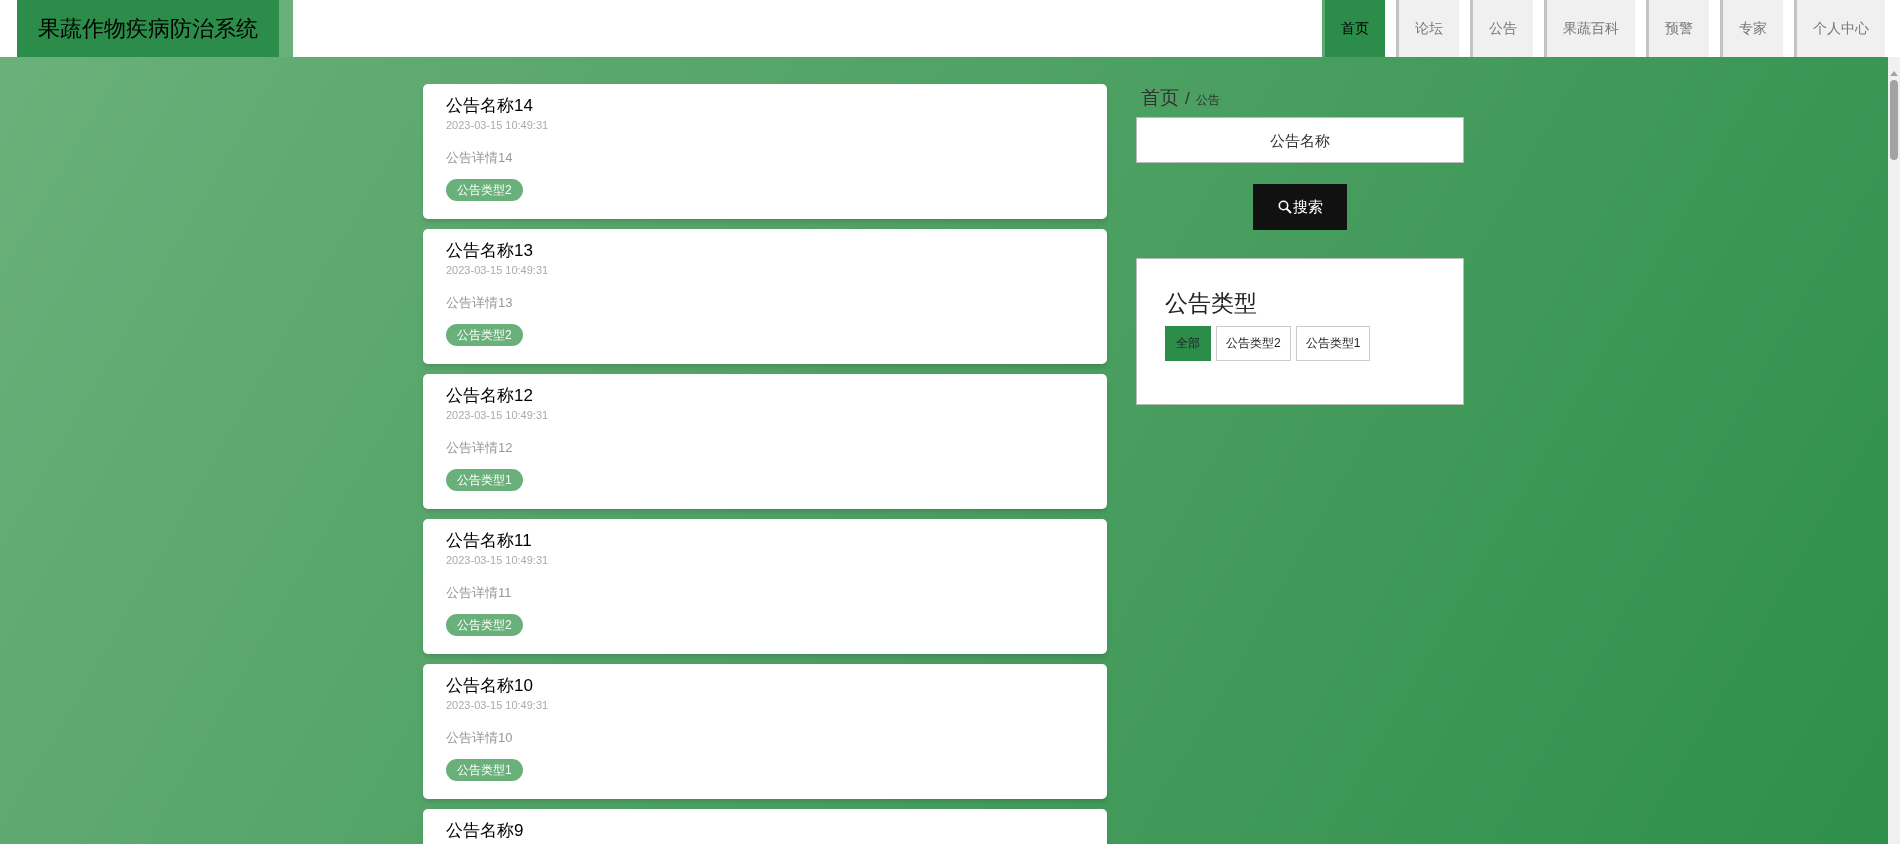  I want to click on notice-card: 公告名称11 2023-03-15 10:49:31 公告详情11 公告类型2, so click(765, 586).